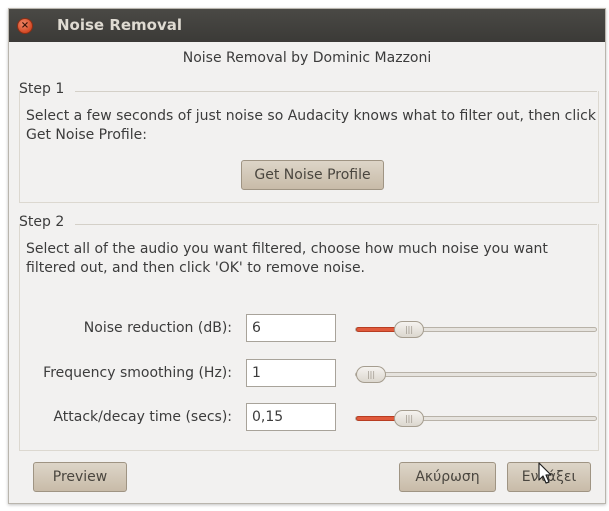  I want to click on frequency-smoothing-field: 1, so click(291, 373).